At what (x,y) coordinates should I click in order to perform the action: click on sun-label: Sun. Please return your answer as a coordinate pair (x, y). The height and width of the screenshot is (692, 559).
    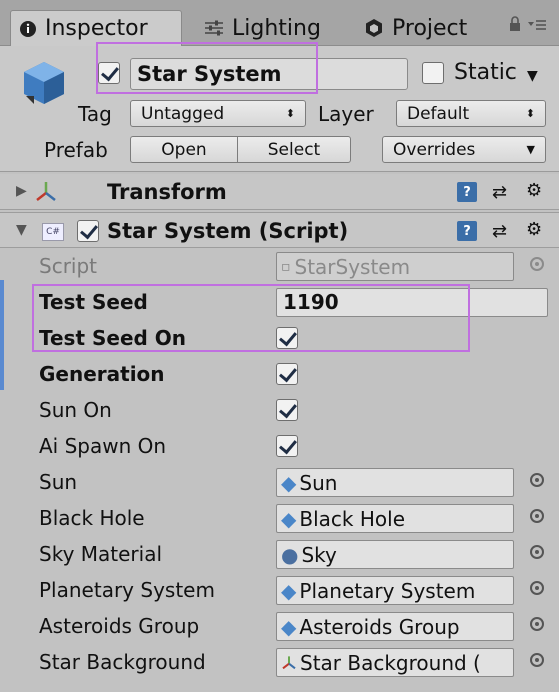
    Looking at the image, I should click on (58, 482).